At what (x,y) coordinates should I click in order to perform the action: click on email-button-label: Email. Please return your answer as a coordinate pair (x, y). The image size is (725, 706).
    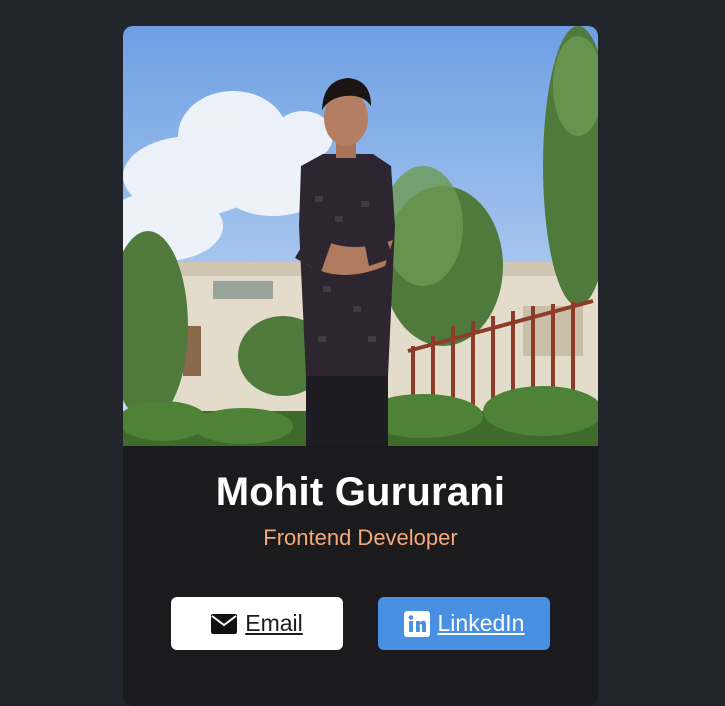
    Looking at the image, I should click on (274, 623).